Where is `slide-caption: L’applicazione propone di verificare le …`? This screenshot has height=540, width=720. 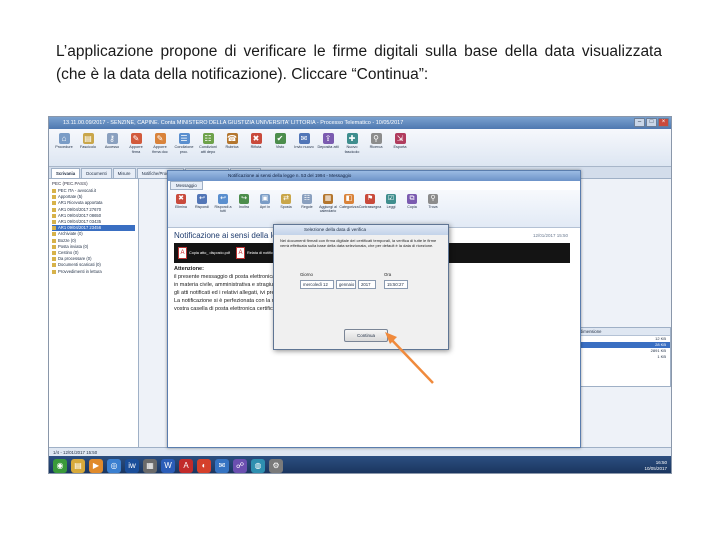 slide-caption: L’applicazione propone di verificare le … is located at coordinates (359, 63).